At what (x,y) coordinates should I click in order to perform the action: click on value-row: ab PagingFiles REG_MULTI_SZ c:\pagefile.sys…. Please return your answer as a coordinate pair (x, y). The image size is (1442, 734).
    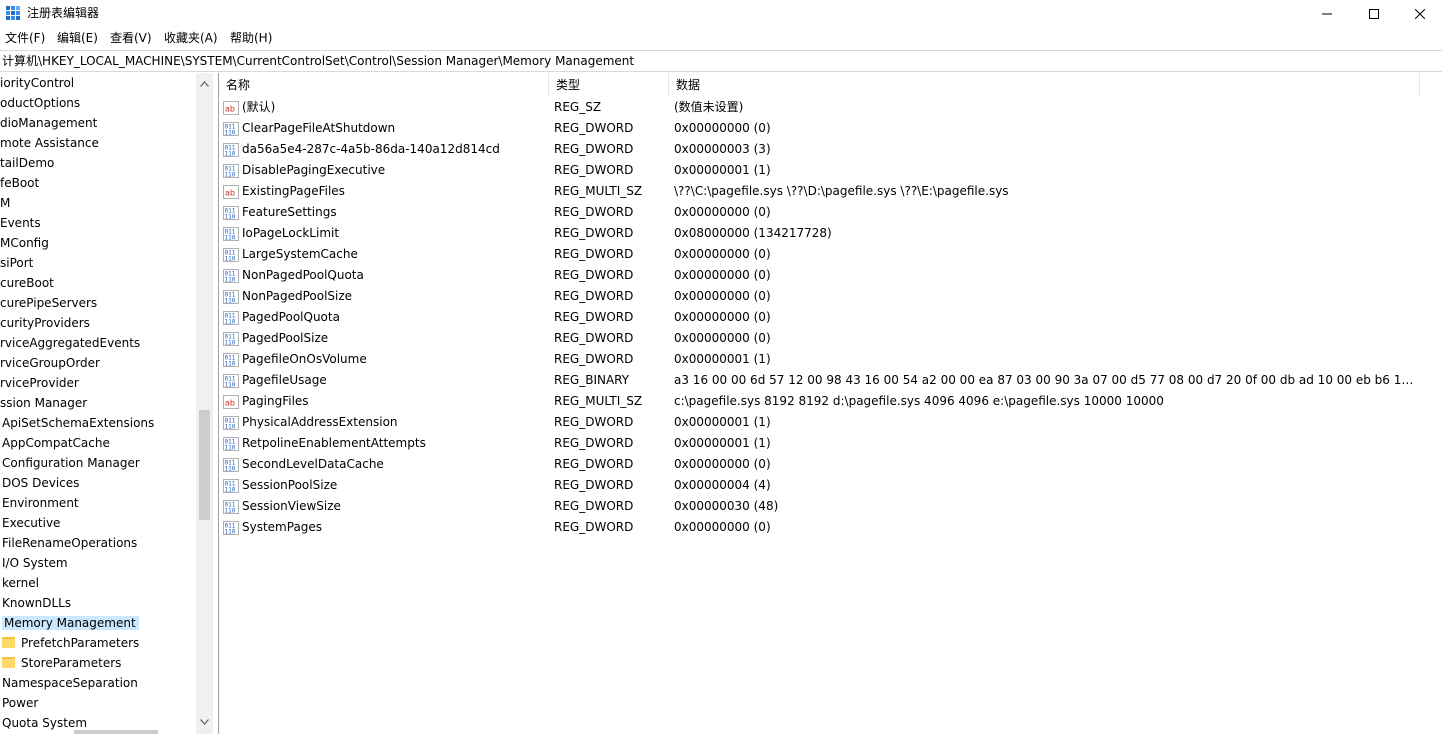
    Looking at the image, I should click on (830, 401).